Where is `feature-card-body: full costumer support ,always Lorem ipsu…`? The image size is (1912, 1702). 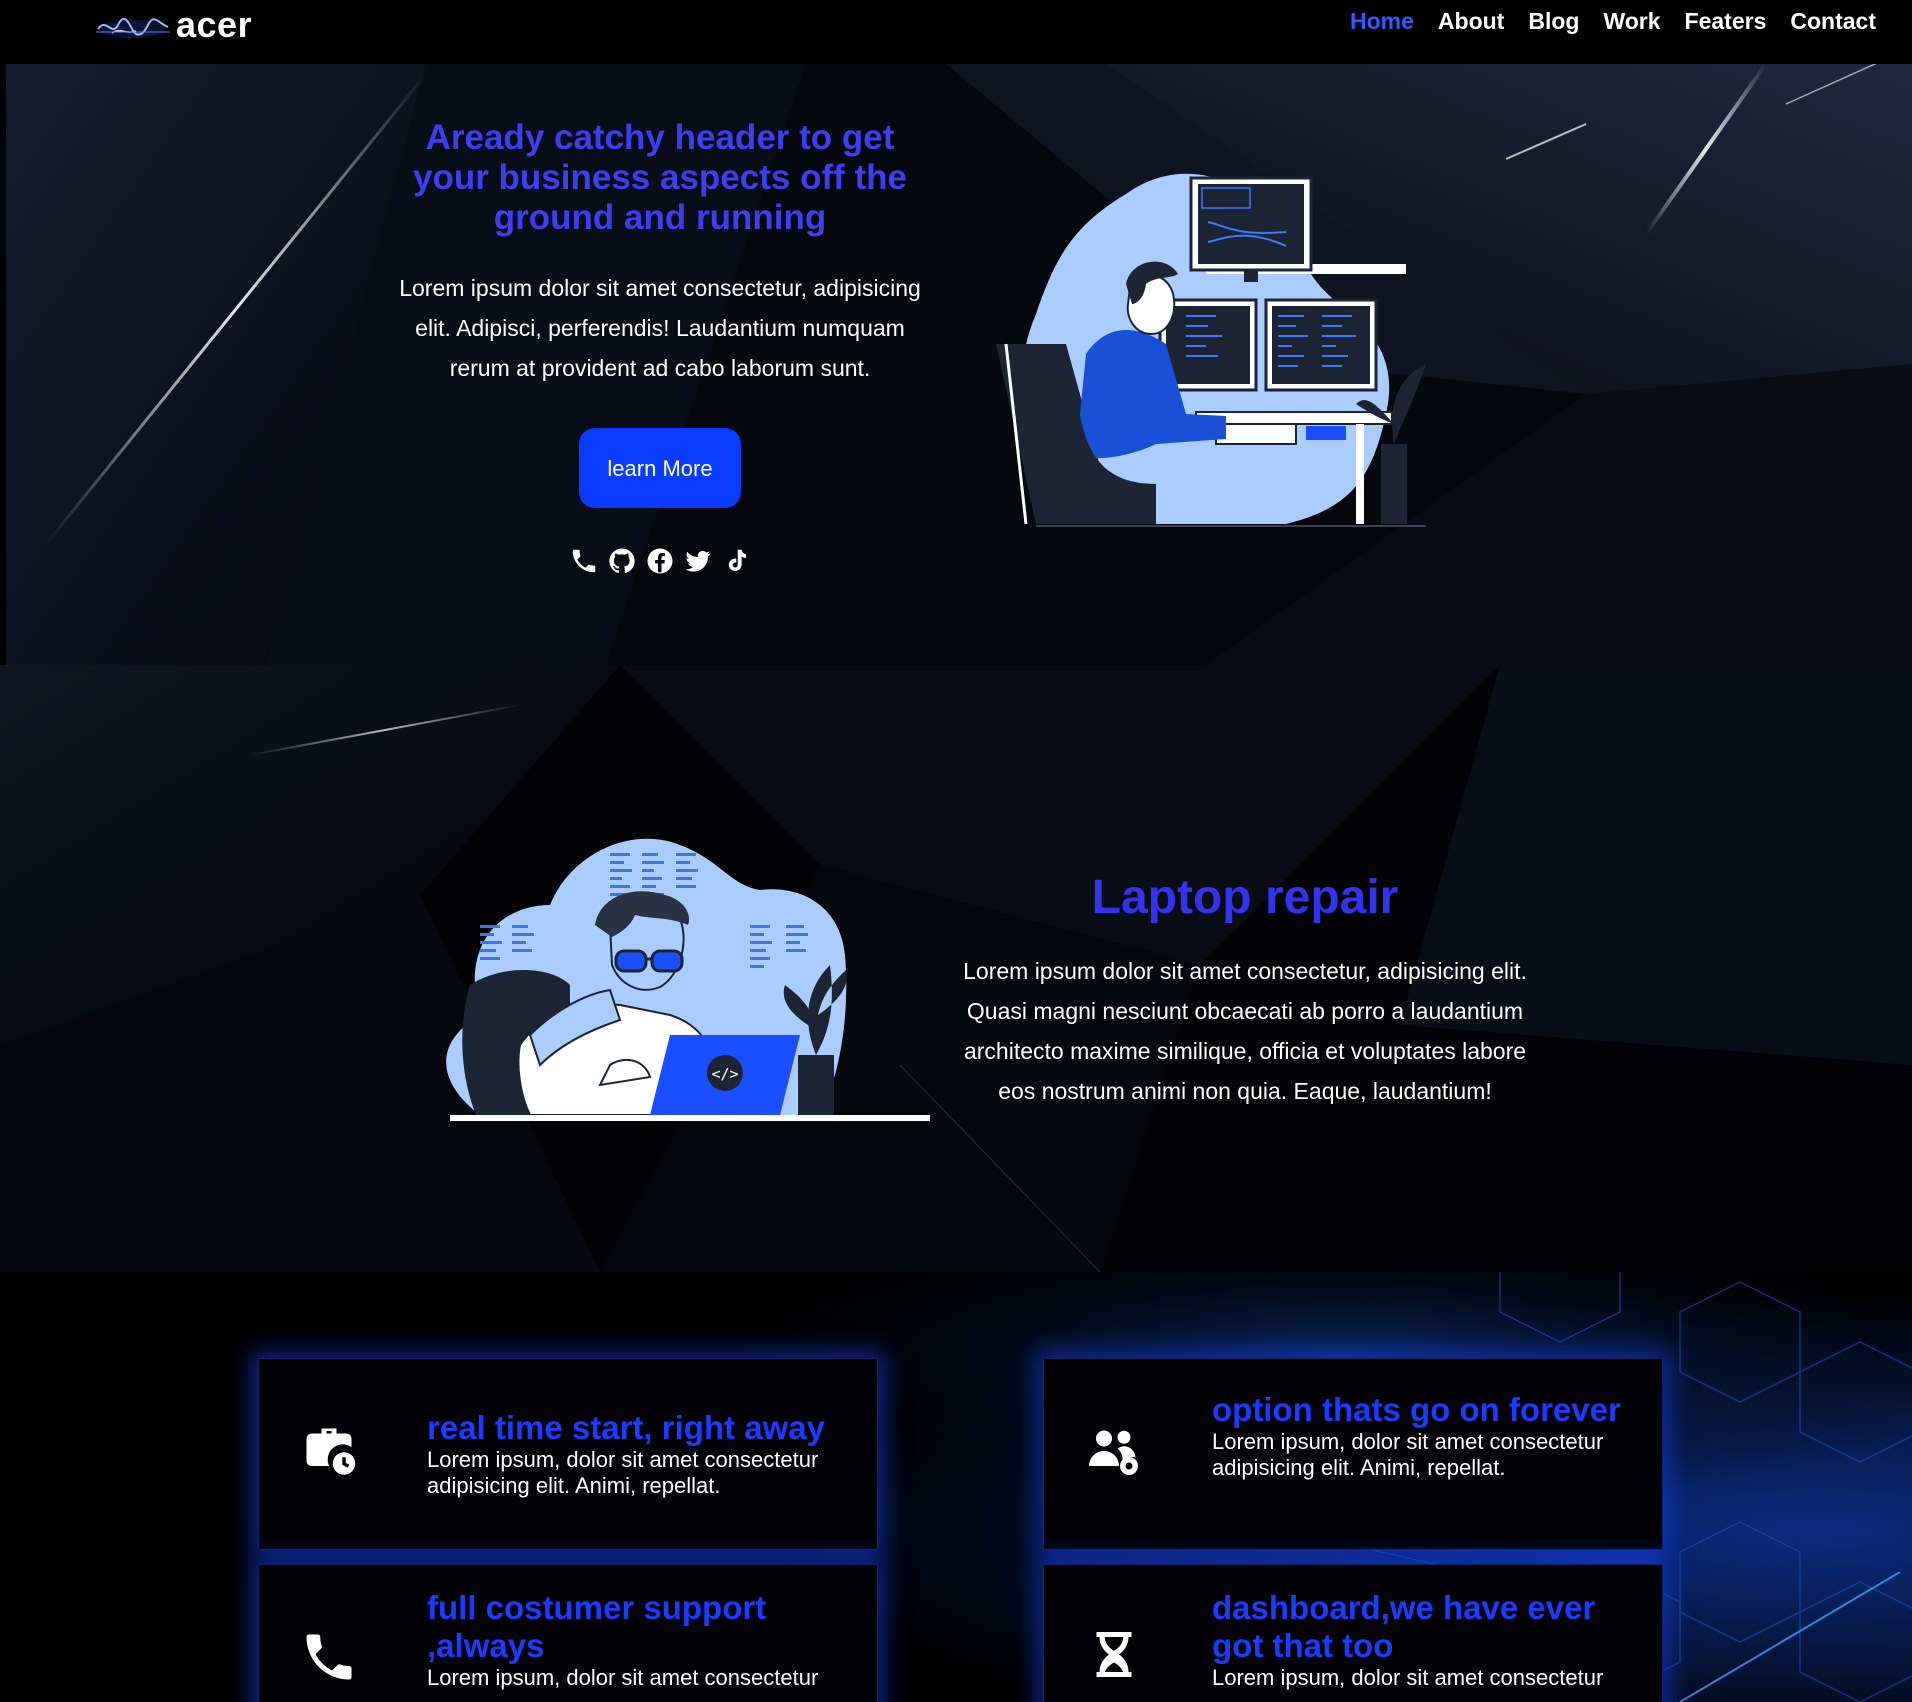
feature-card-body: full costumer support ,always Lorem ipsu… is located at coordinates (637, 1640).